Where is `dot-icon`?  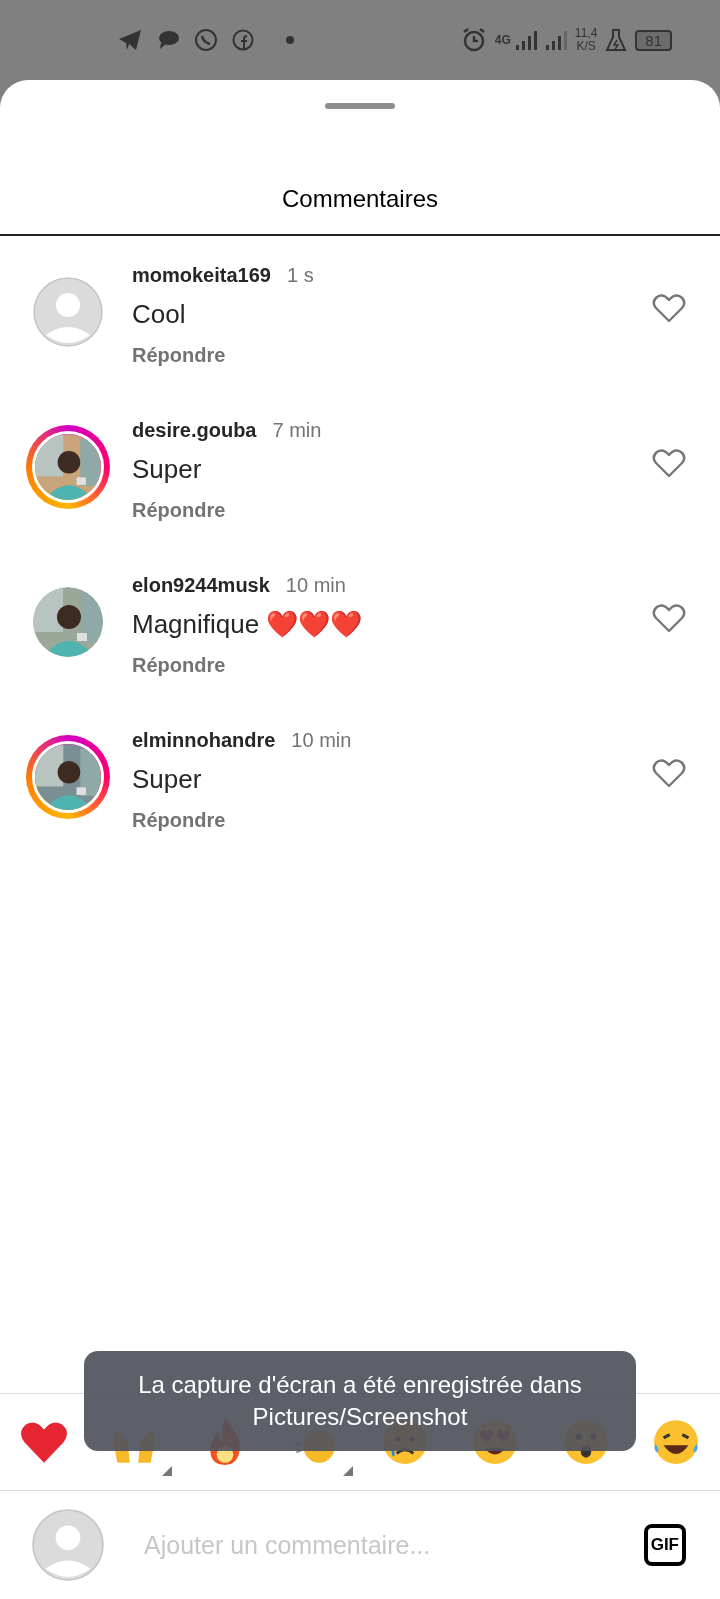 dot-icon is located at coordinates (290, 40).